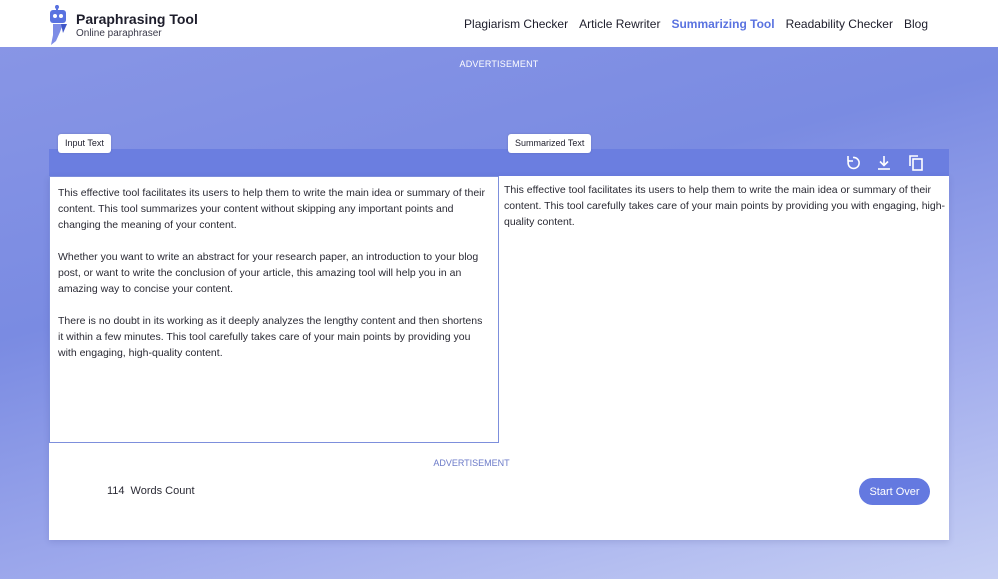 The image size is (998, 579). I want to click on advertisement-label-middle: ADVERTISEMENT, so click(471, 463).